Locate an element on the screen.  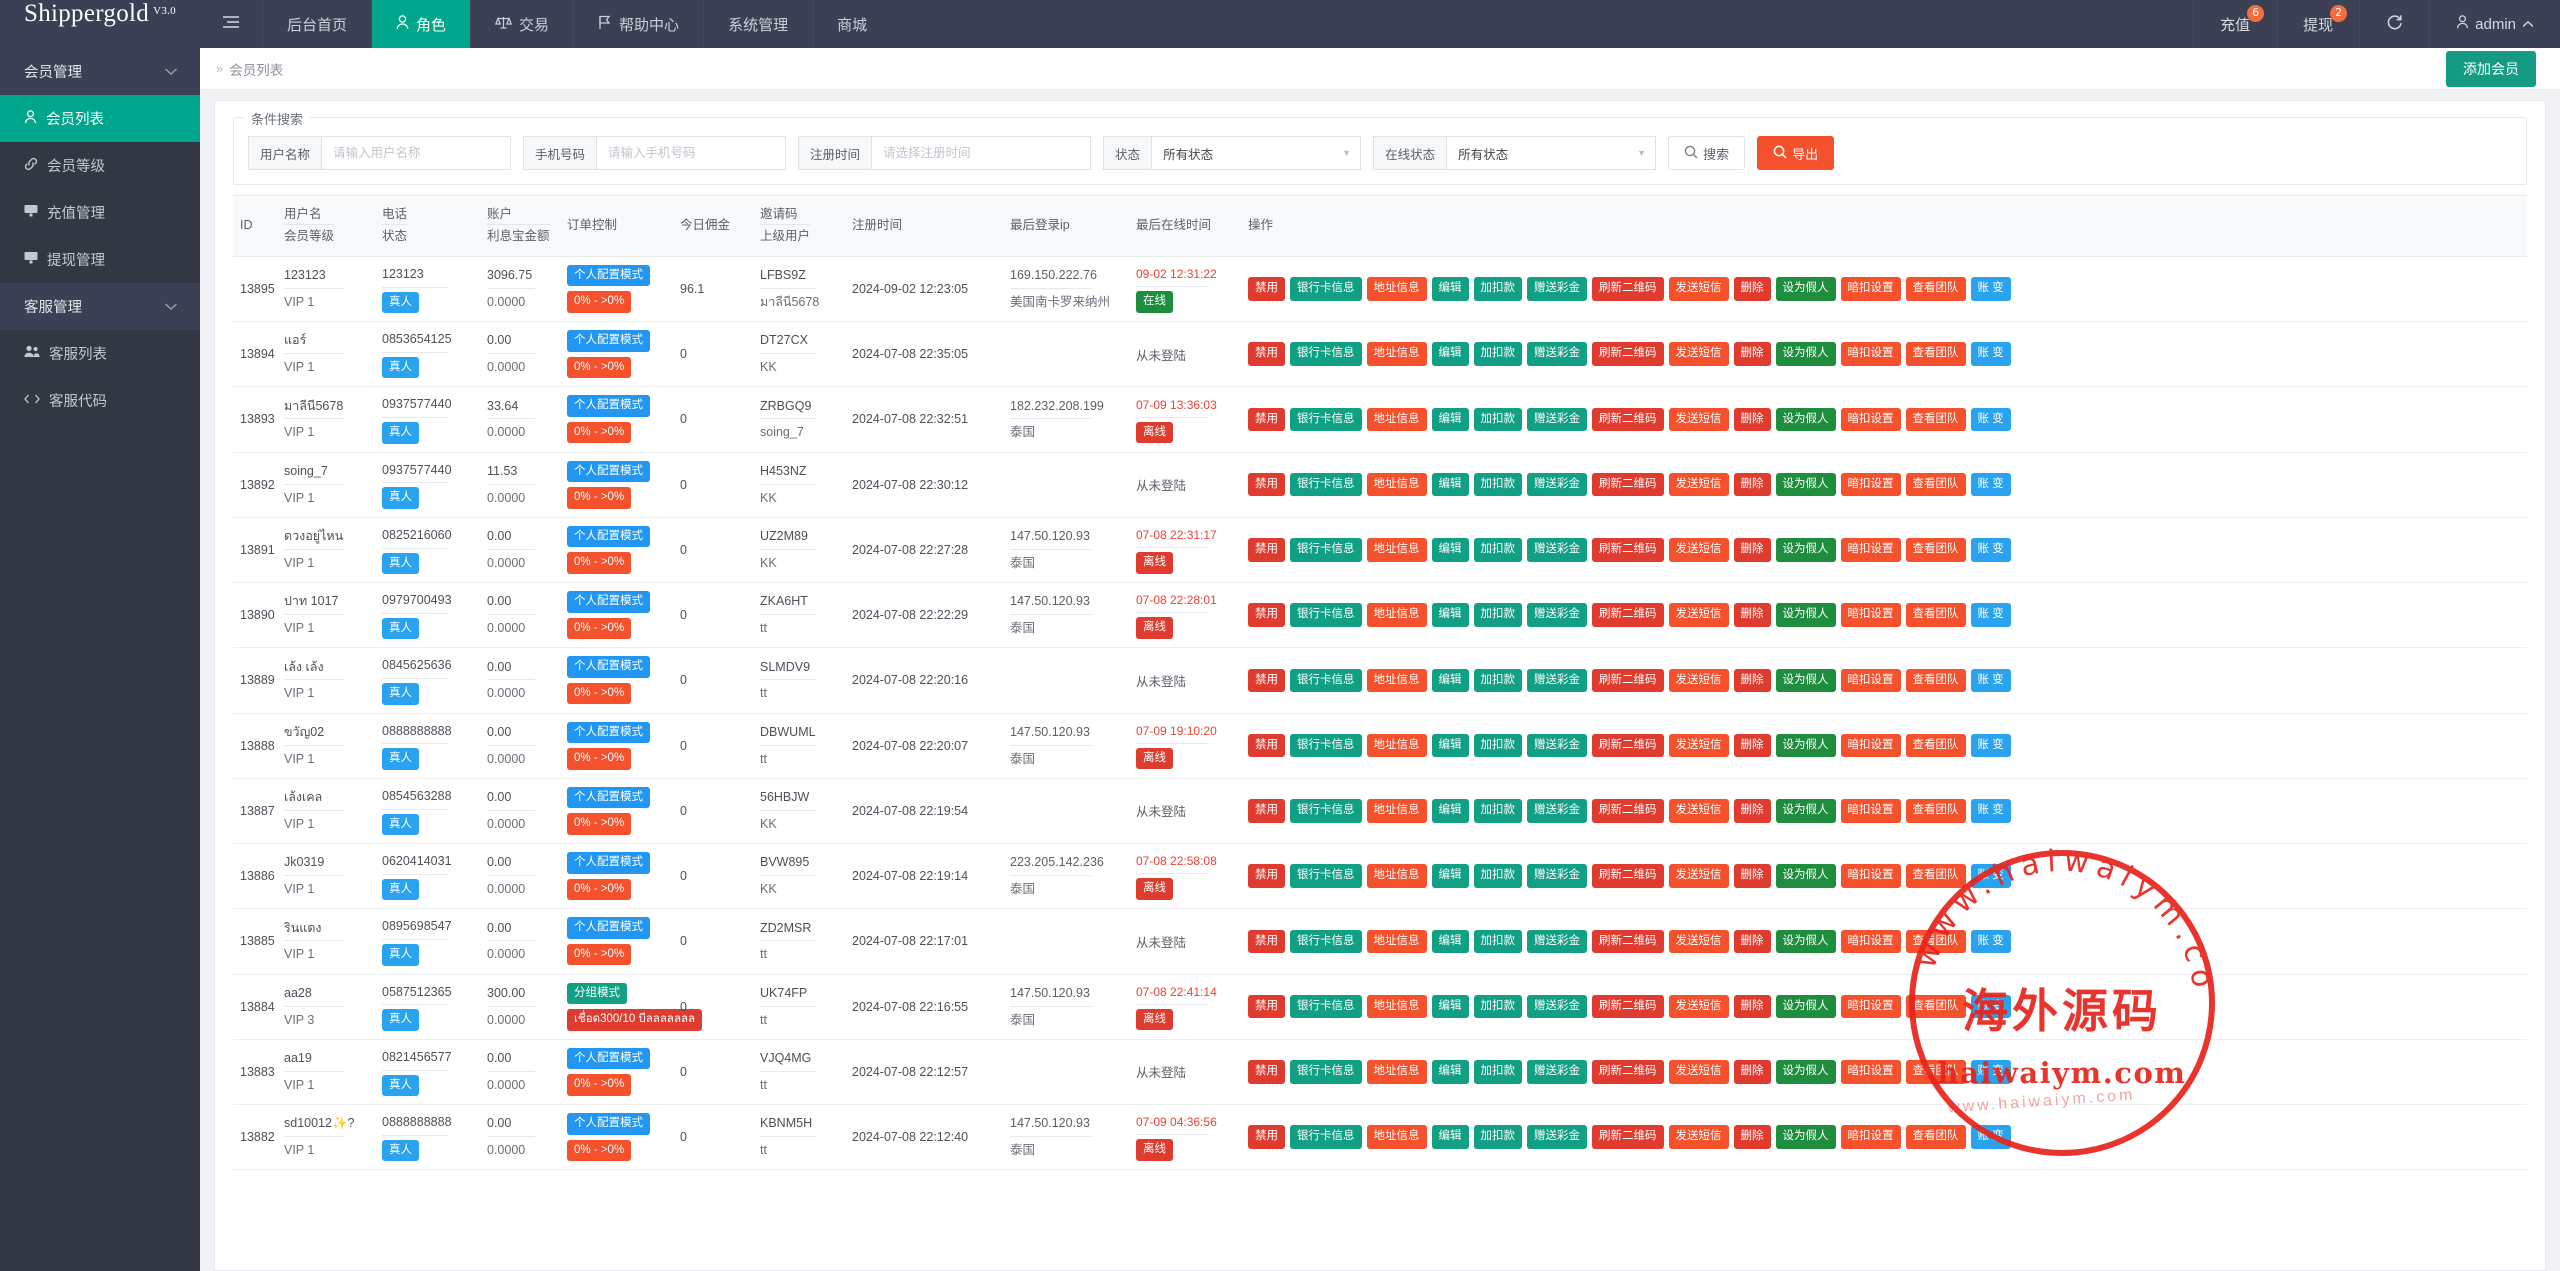
username-input is located at coordinates (416, 153).